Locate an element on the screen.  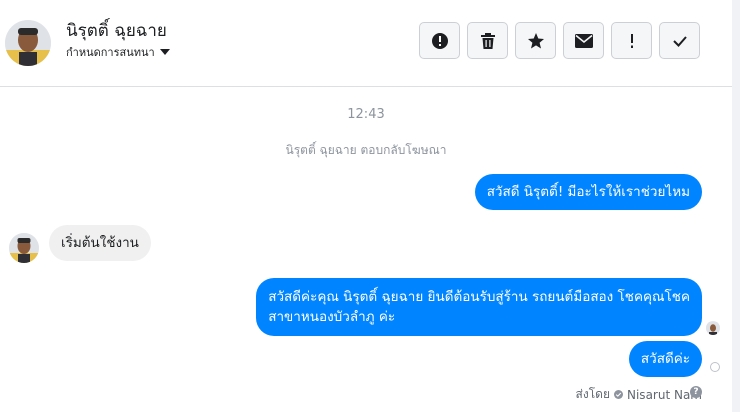
message-line: สาขาหนองบัวลำภู ค่ะ is located at coordinates (332, 317).